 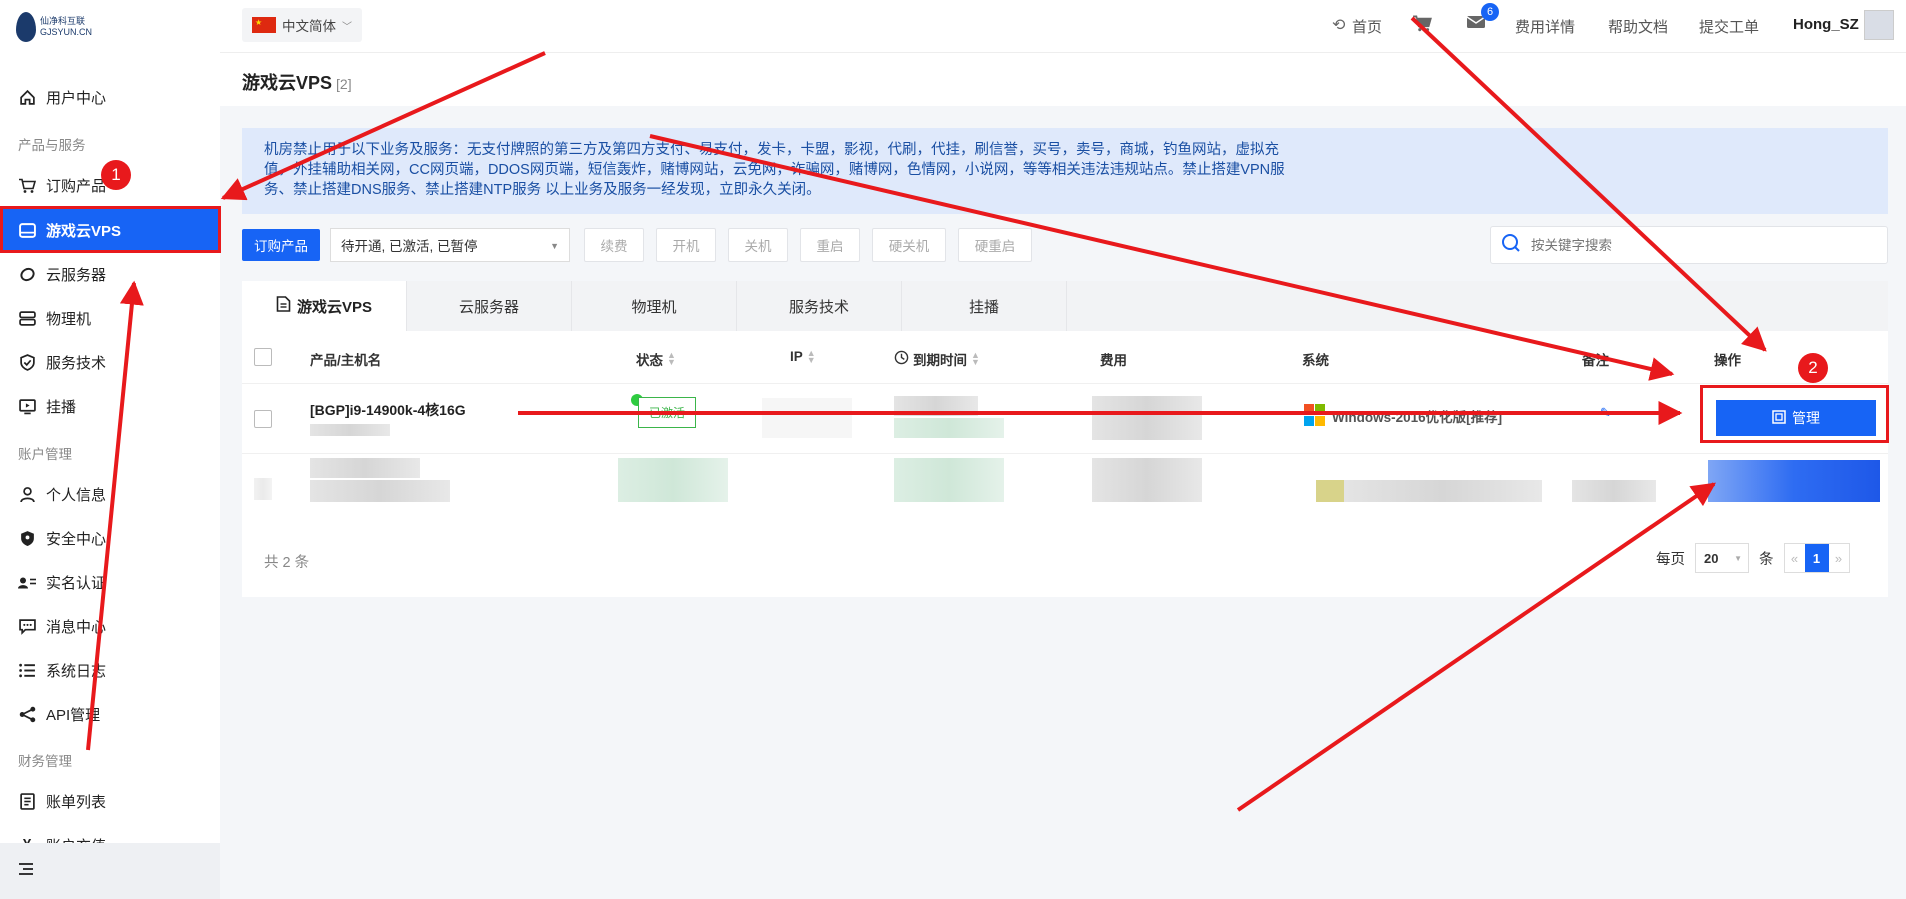 What do you see at coordinates (110, 229) in the screenshot?
I see `annotation-box-sidebar` at bounding box center [110, 229].